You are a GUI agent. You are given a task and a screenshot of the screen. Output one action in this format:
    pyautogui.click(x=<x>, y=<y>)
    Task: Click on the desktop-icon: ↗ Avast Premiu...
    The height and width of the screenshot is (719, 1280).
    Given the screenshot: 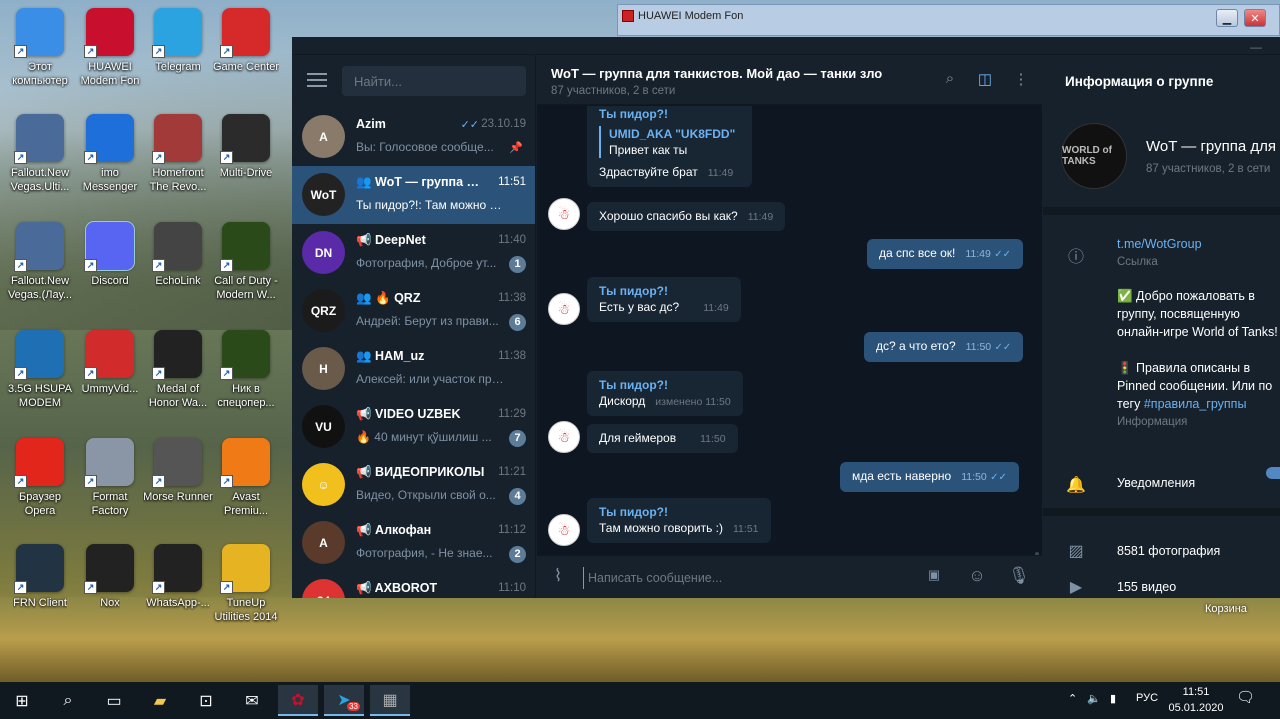 What is the action you would take?
    pyautogui.click(x=246, y=478)
    